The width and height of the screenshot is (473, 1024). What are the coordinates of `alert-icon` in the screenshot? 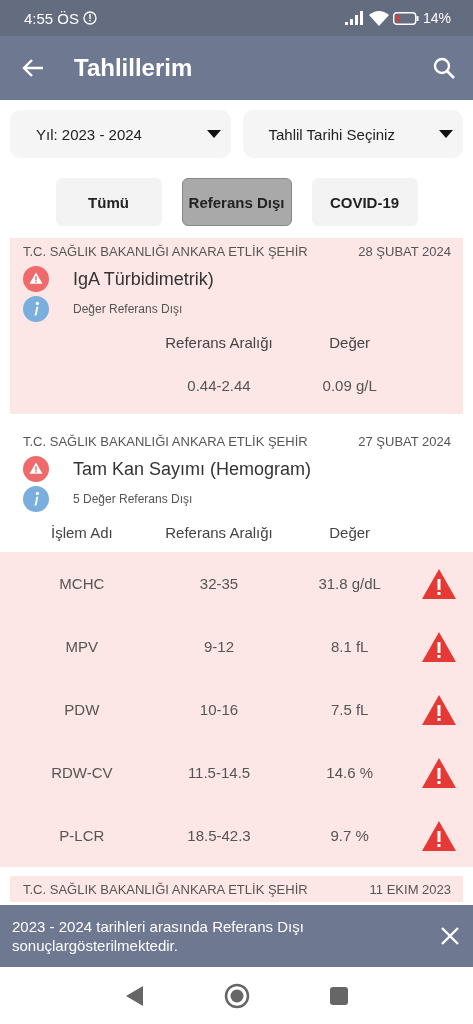 It's located at (90, 18).